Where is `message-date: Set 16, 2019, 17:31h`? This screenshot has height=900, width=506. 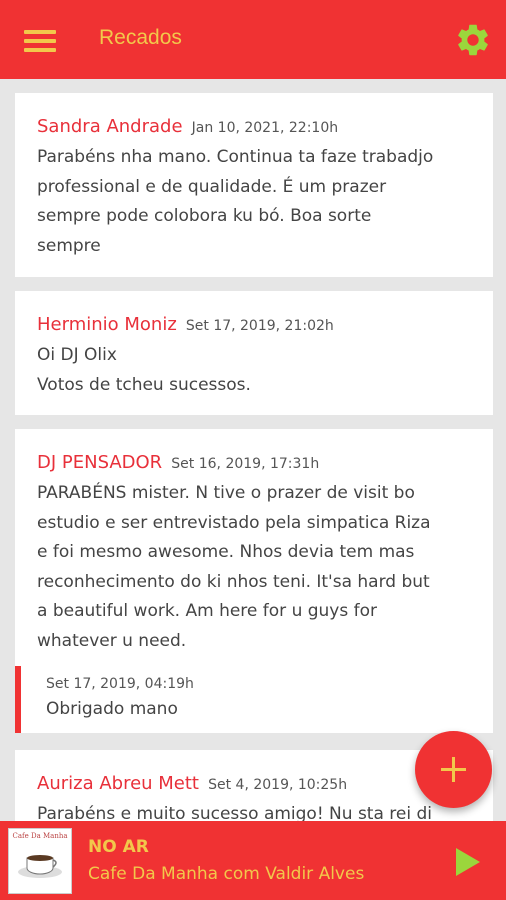
message-date: Set 16, 2019, 17:31h is located at coordinates (245, 464).